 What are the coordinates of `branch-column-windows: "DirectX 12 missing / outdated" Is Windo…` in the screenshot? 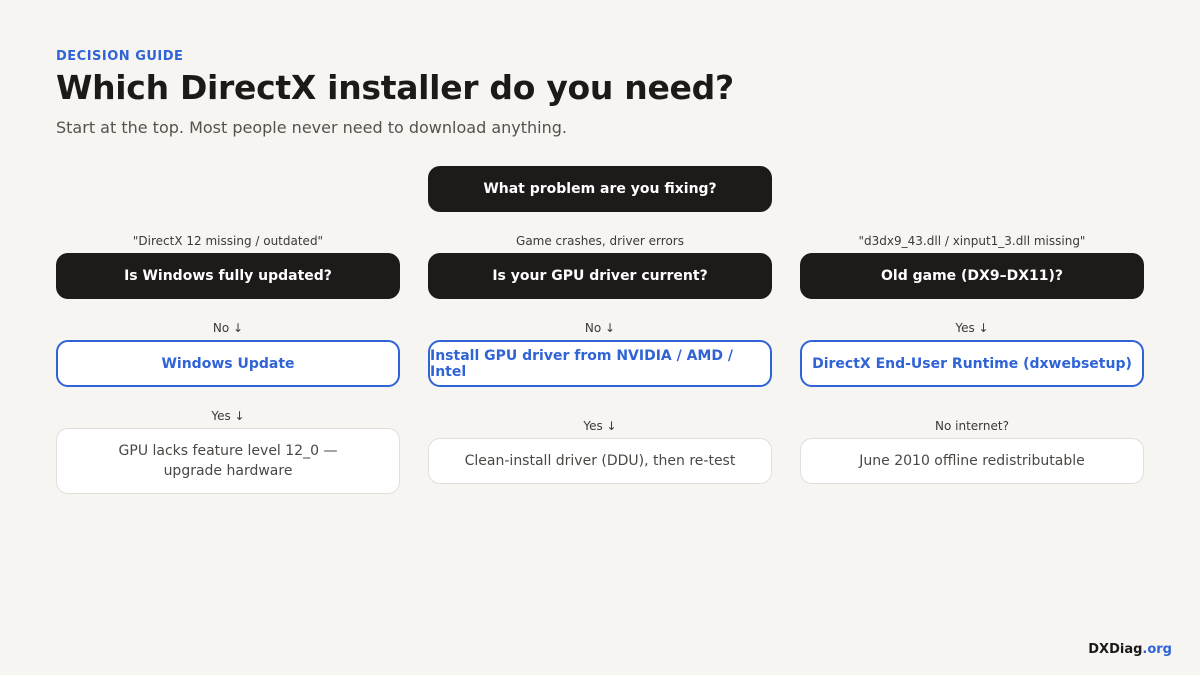 It's located at (228, 363).